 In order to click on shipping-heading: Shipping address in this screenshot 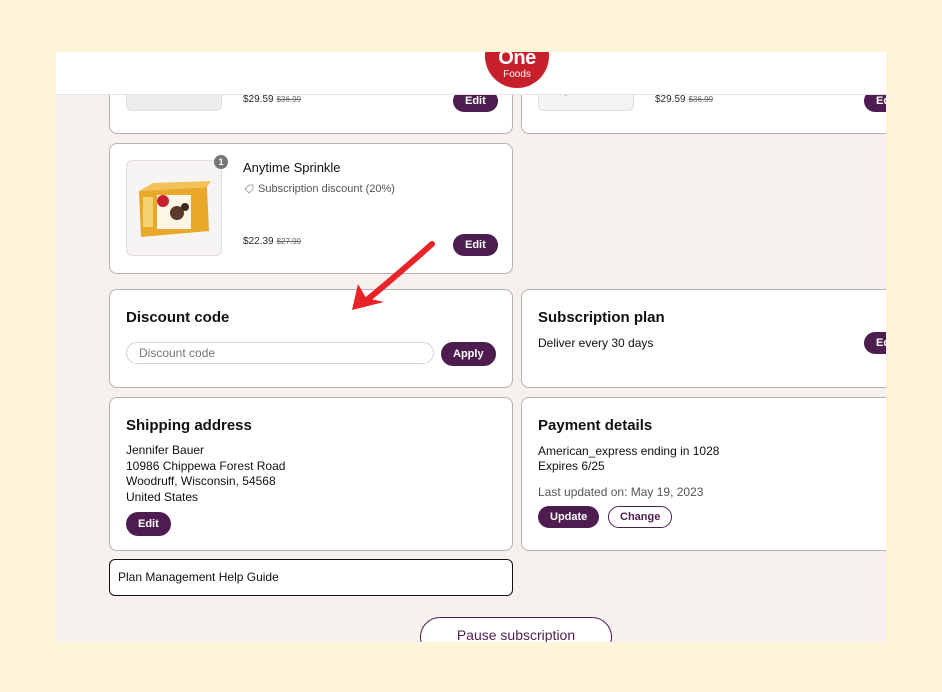, I will do `click(189, 425)`.